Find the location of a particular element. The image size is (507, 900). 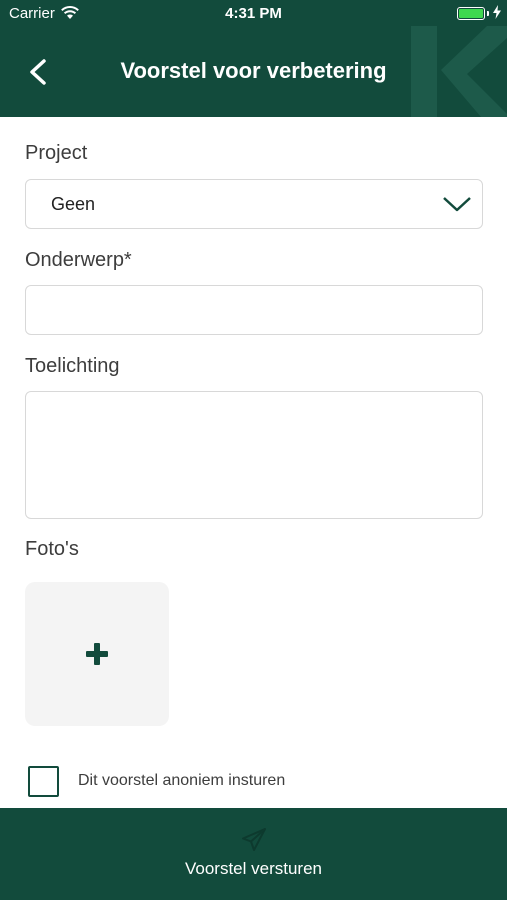

submit-button: Voorstel versturen is located at coordinates (253, 854).